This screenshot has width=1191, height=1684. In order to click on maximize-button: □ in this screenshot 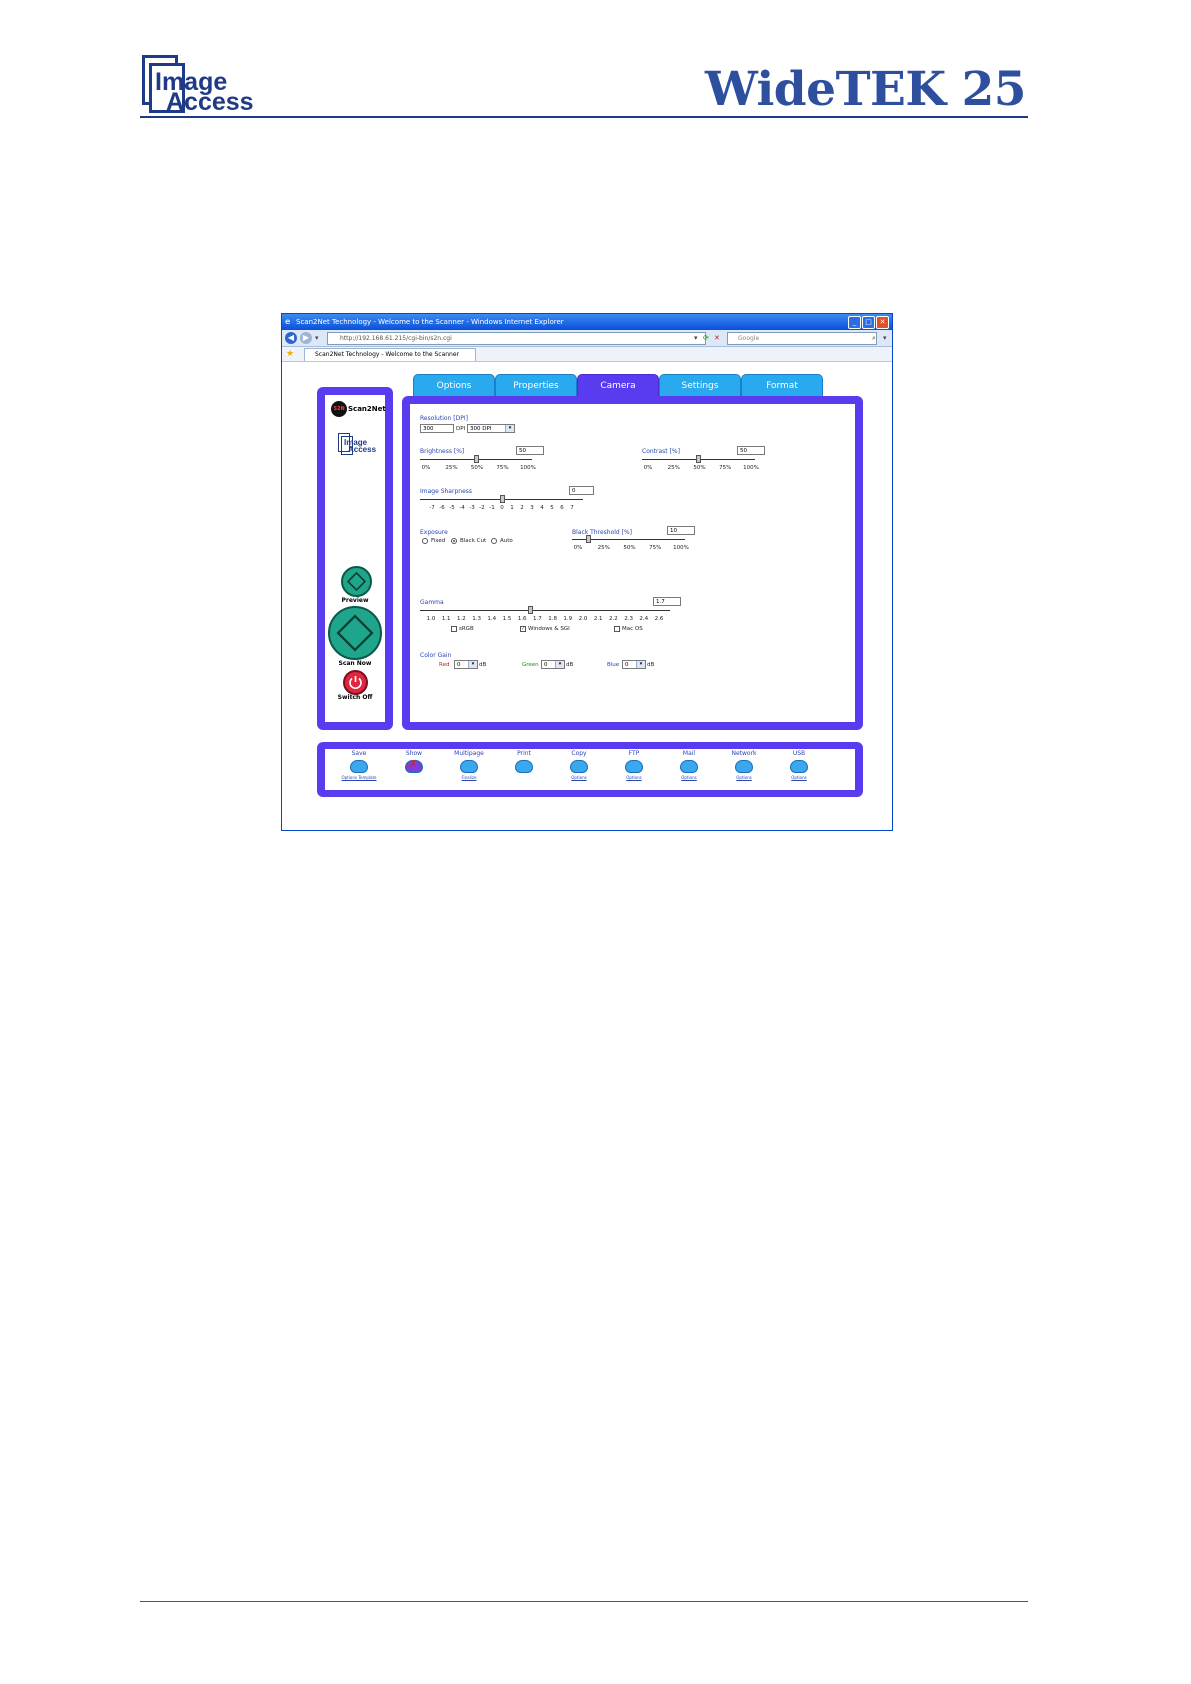, I will do `click(868, 322)`.